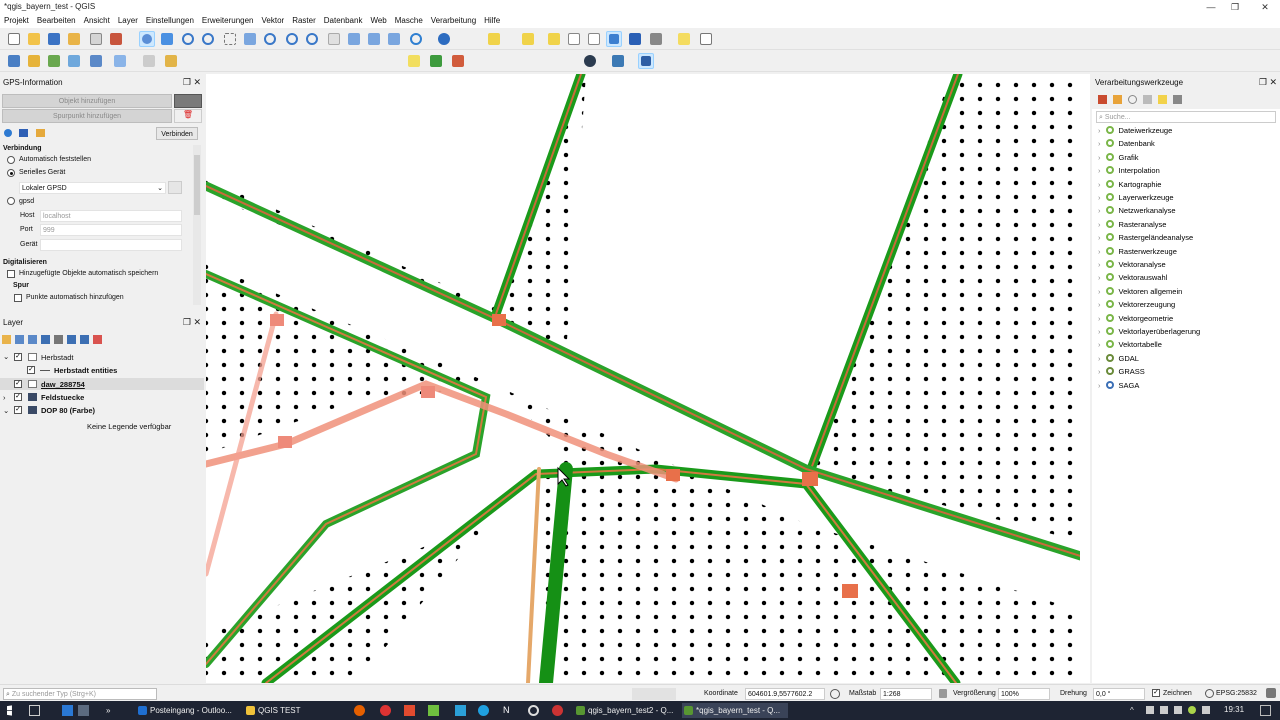  I want to click on save-project-icon, so click(54, 39).